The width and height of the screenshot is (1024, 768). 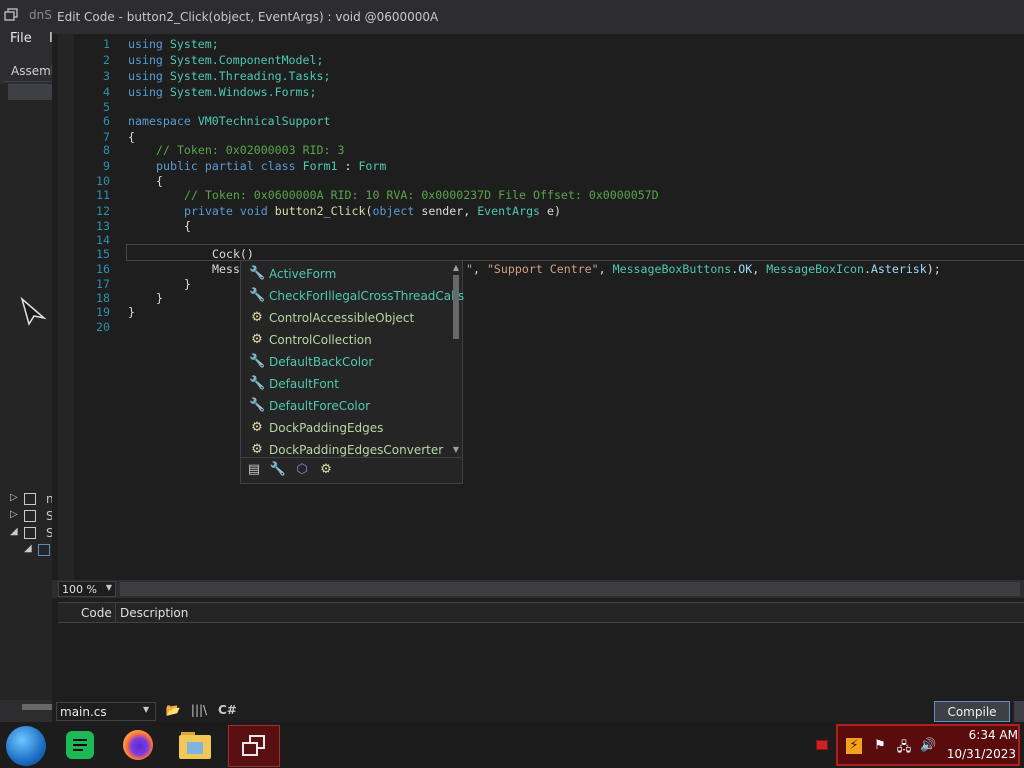 I want to click on assembly-explorer-panel: ▷ n ▷ S ◢ S ◢, so click(x=27, y=399).